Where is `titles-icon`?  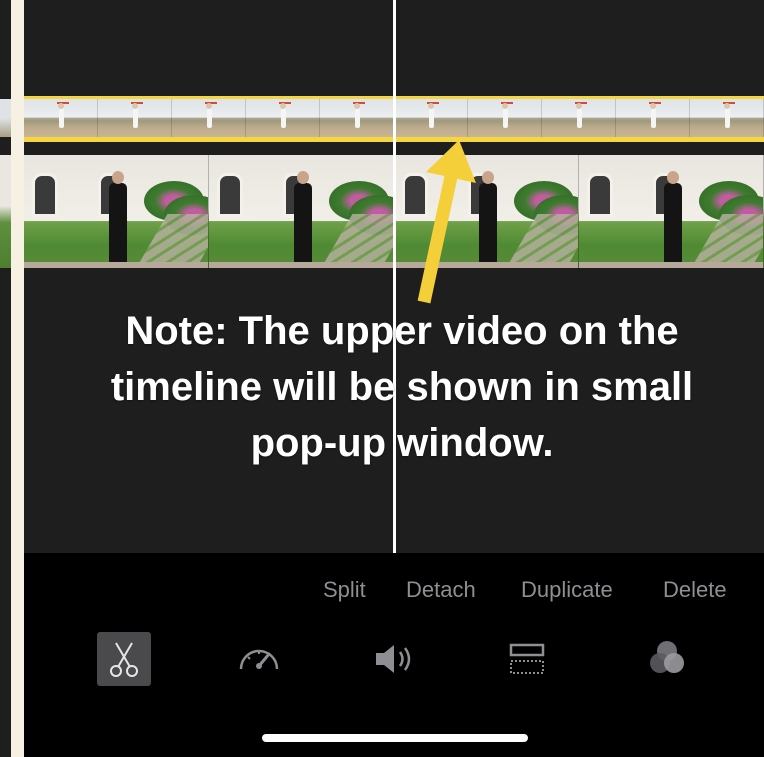 titles-icon is located at coordinates (527, 658).